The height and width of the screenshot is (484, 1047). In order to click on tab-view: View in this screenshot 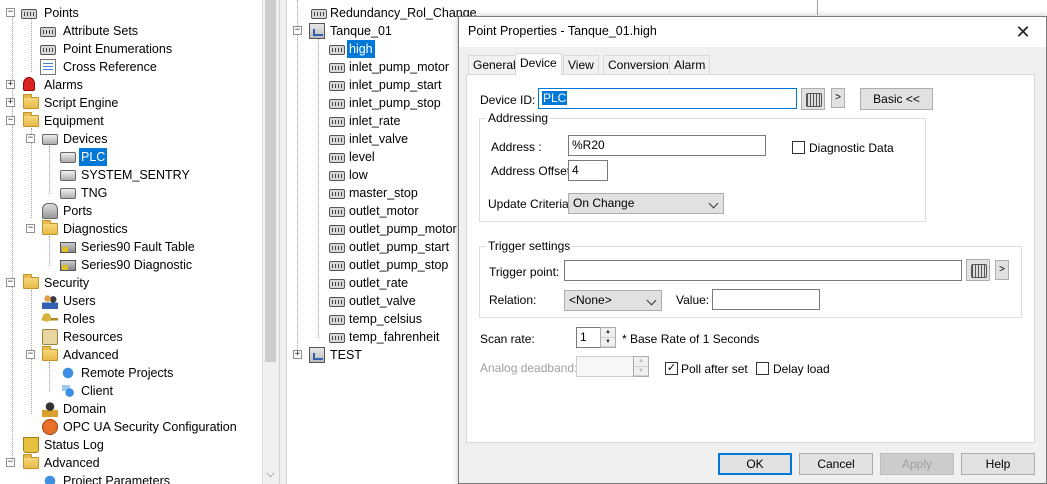, I will do `click(581, 64)`.